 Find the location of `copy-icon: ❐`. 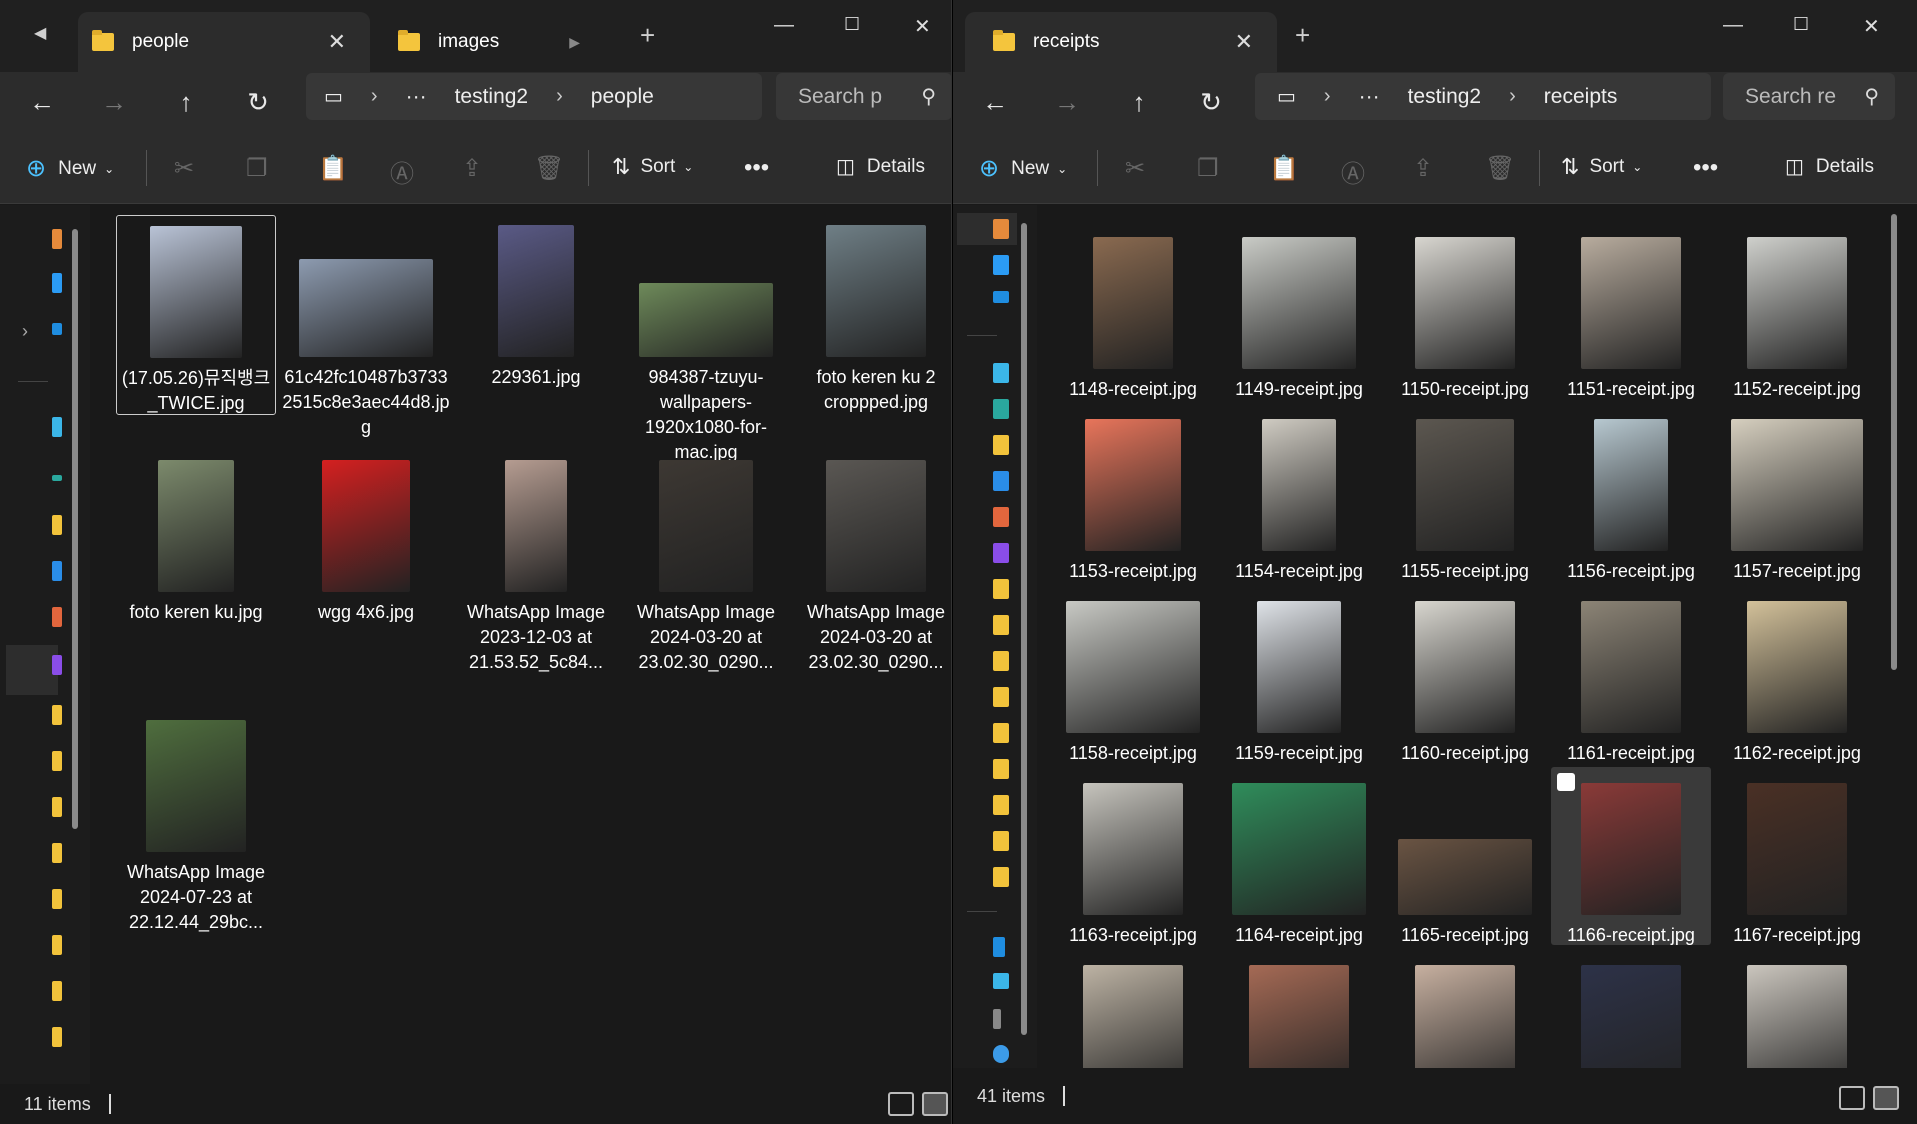

copy-icon: ❐ is located at coordinates (257, 168).